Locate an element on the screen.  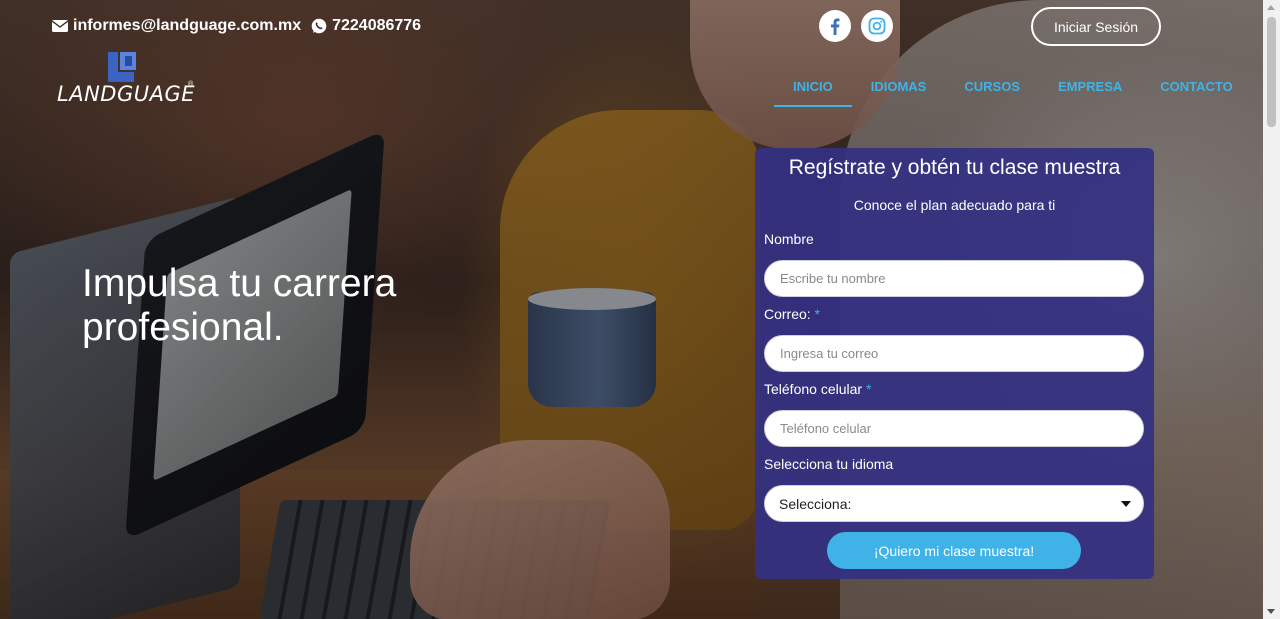
nav-item-contacto: CONTACTO is located at coordinates (1196, 93).